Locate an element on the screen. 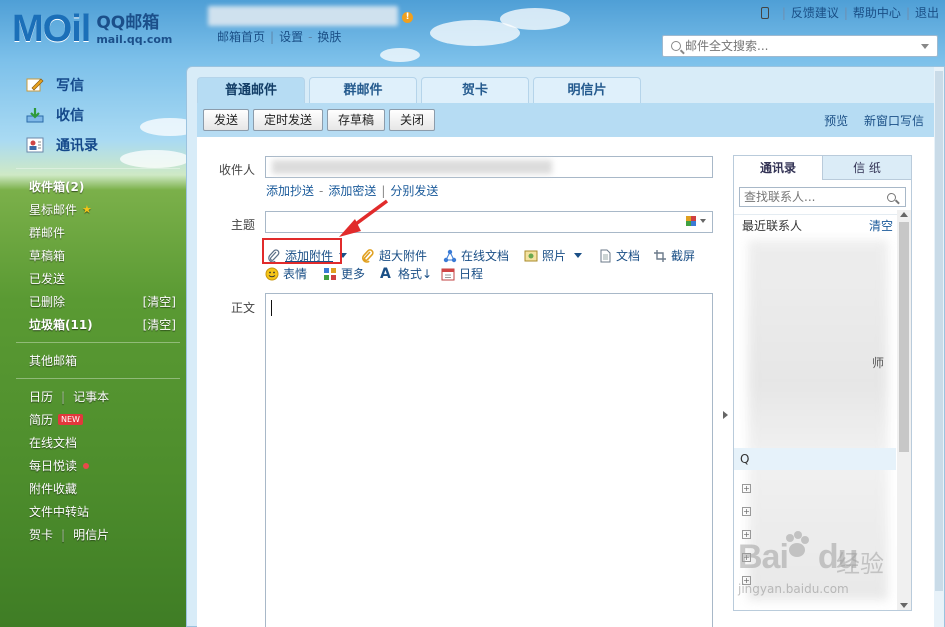 This screenshot has width=945, height=627. skin-link: 换肤 is located at coordinates (329, 37).